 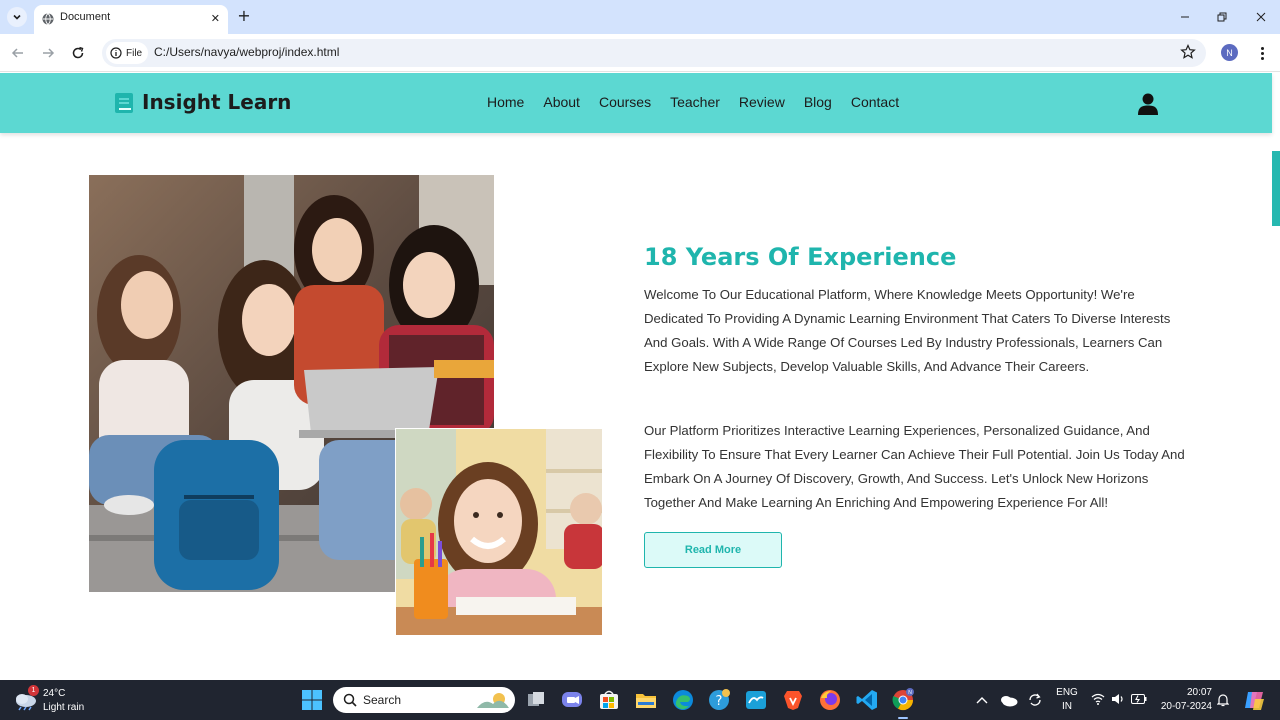 I want to click on nav-about: About, so click(x=561, y=102).